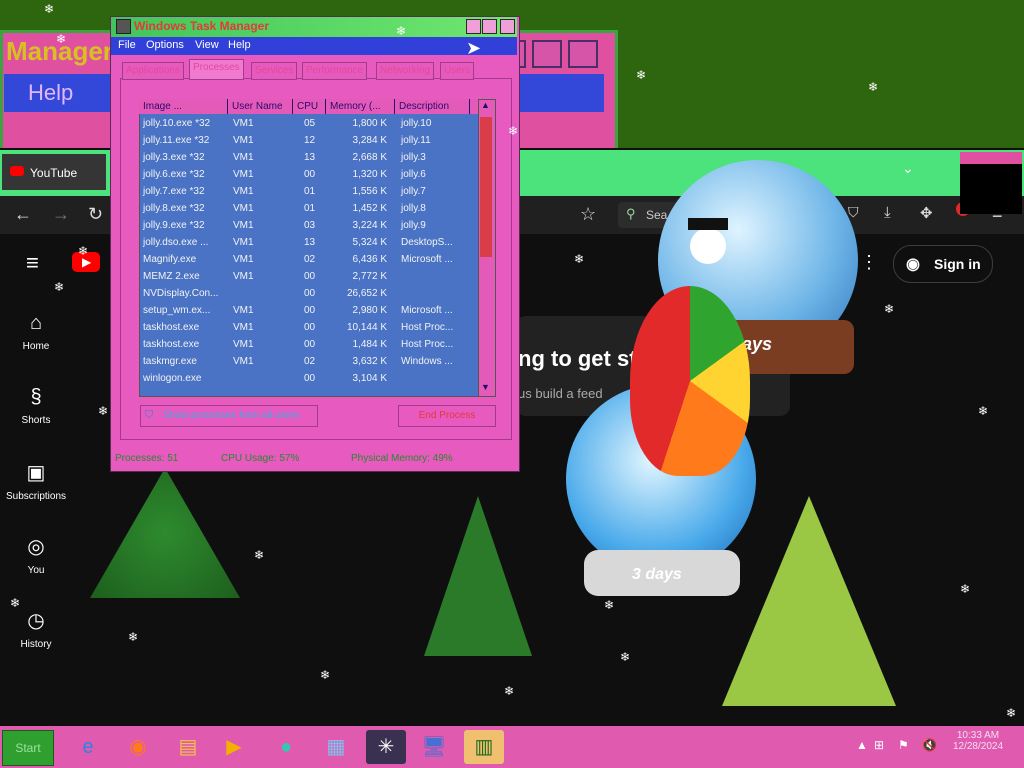  I want to click on table-row: jolly.10.exe *32 VM1 05 1,800 K jolly.10, so click(308, 124).